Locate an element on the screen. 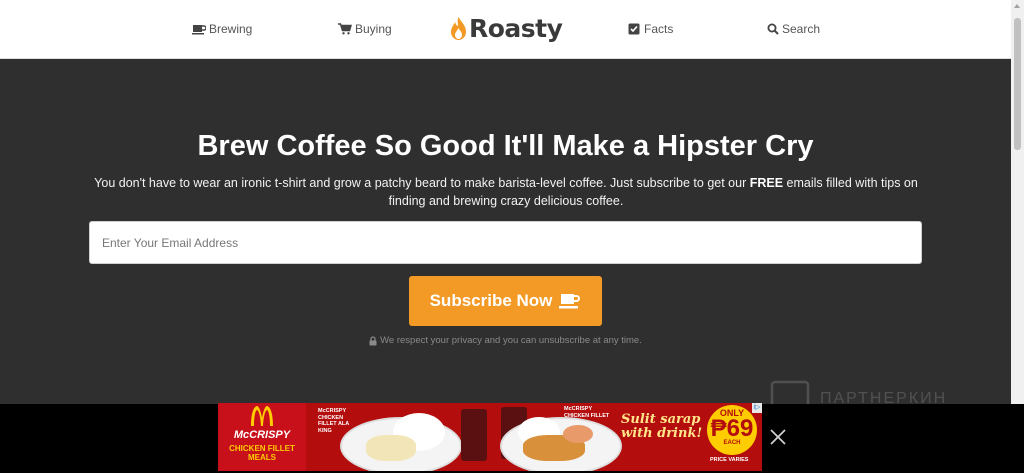  nav-brewing: Brewing is located at coordinates (222, 29).